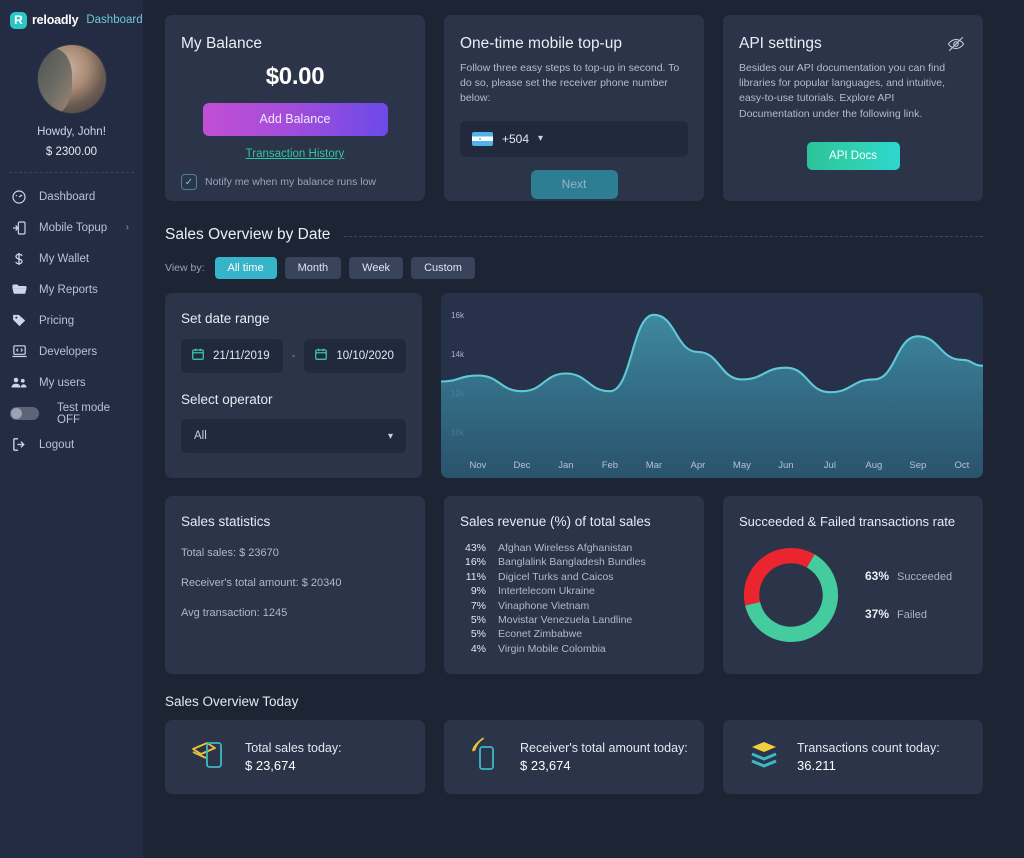 The width and height of the screenshot is (1024, 858). I want to click on sidebar-item-developers: Developers, so click(71, 351).